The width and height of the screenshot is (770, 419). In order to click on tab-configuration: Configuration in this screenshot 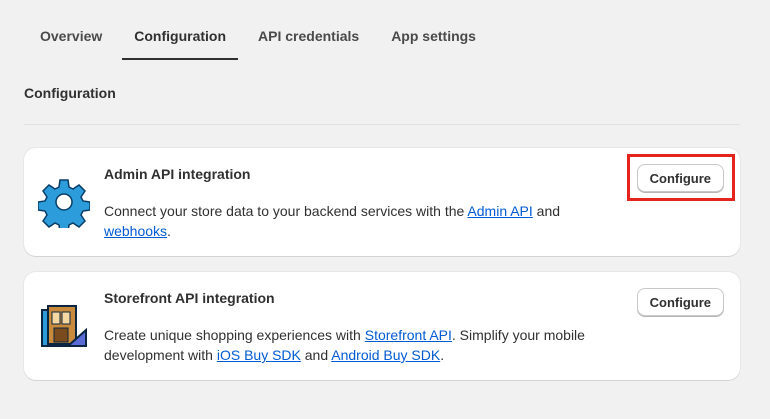, I will do `click(180, 38)`.